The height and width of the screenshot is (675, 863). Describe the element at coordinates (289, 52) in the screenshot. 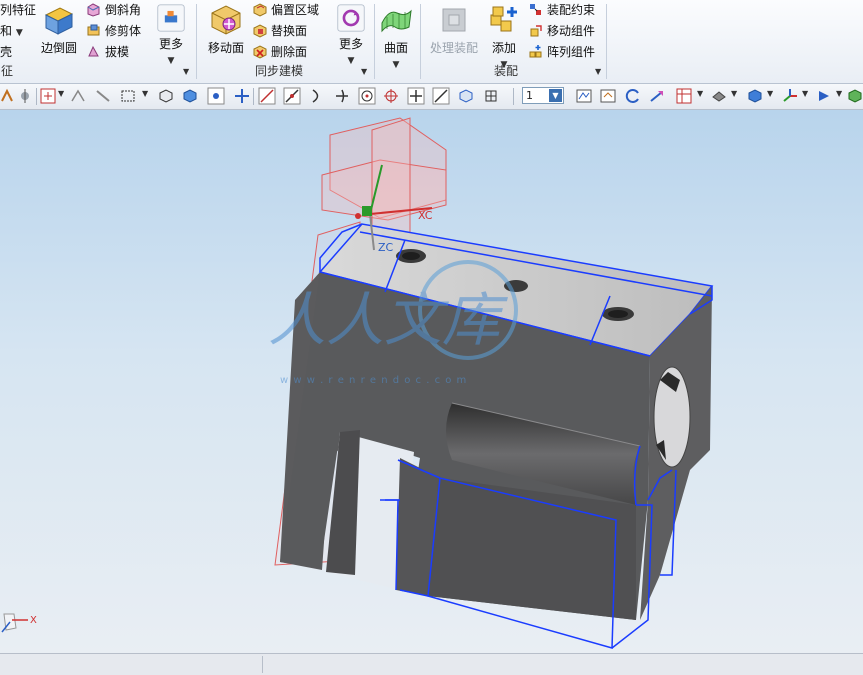

I see `delete-face-label: 删除面` at that location.